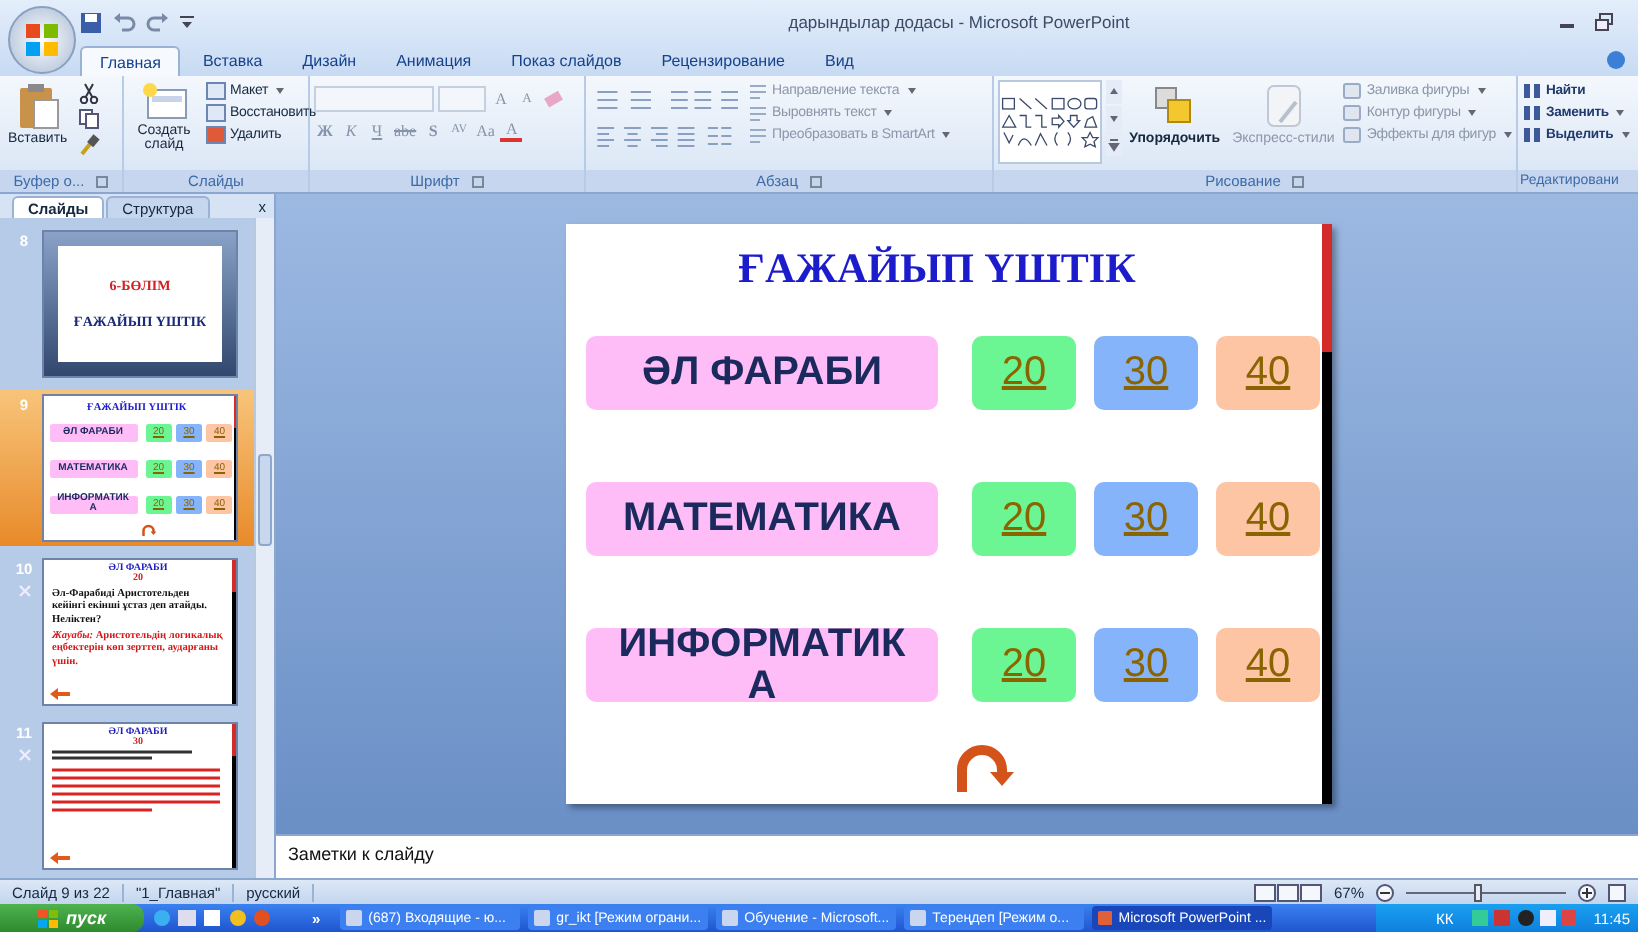  Describe the element at coordinates (511, 130) in the screenshot. I see `format-button: A` at that location.